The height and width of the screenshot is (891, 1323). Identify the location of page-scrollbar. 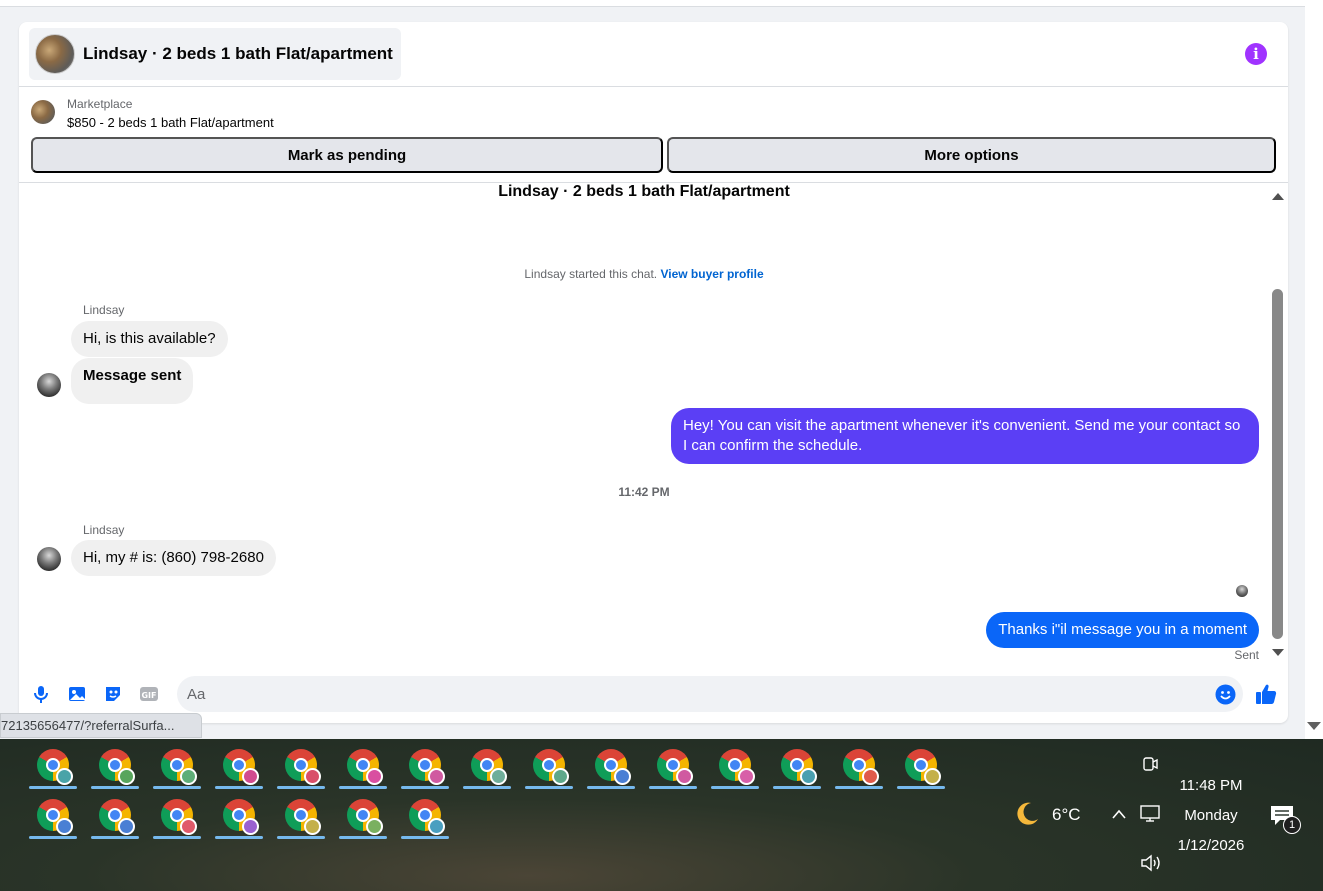
(1314, 369).